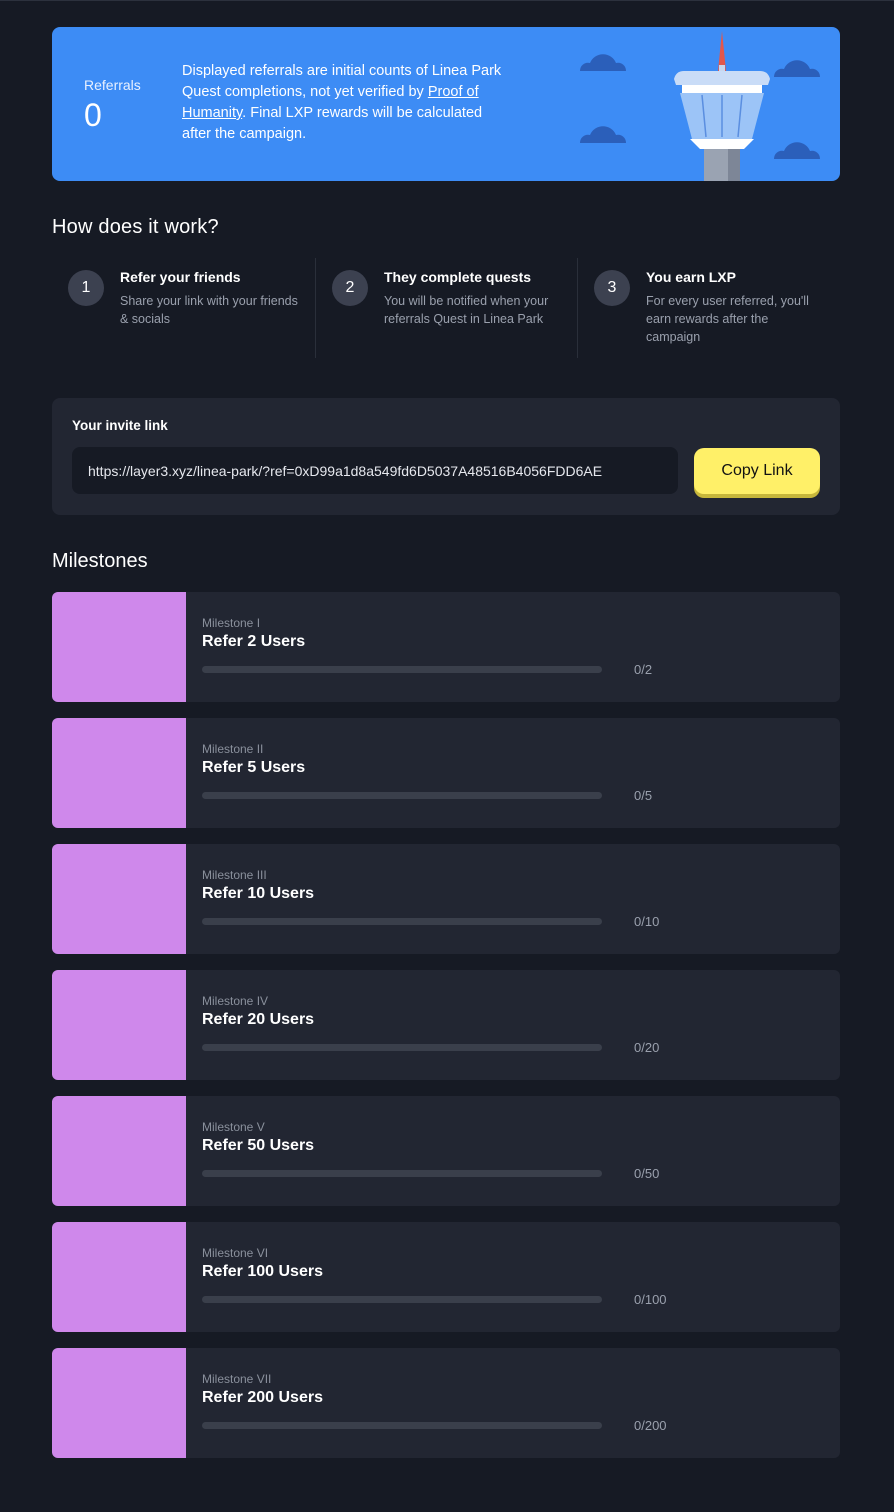 The width and height of the screenshot is (894, 1512). What do you see at coordinates (93, 115) in the screenshot?
I see `referrals-count: 0` at bounding box center [93, 115].